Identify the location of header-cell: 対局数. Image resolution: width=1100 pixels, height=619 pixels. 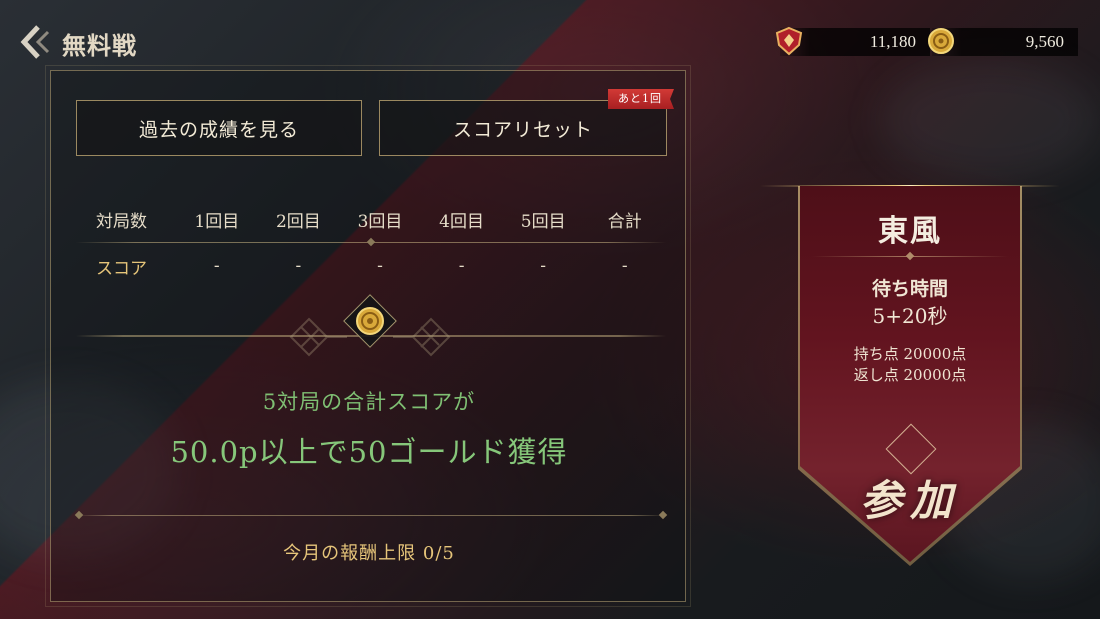
(121, 221).